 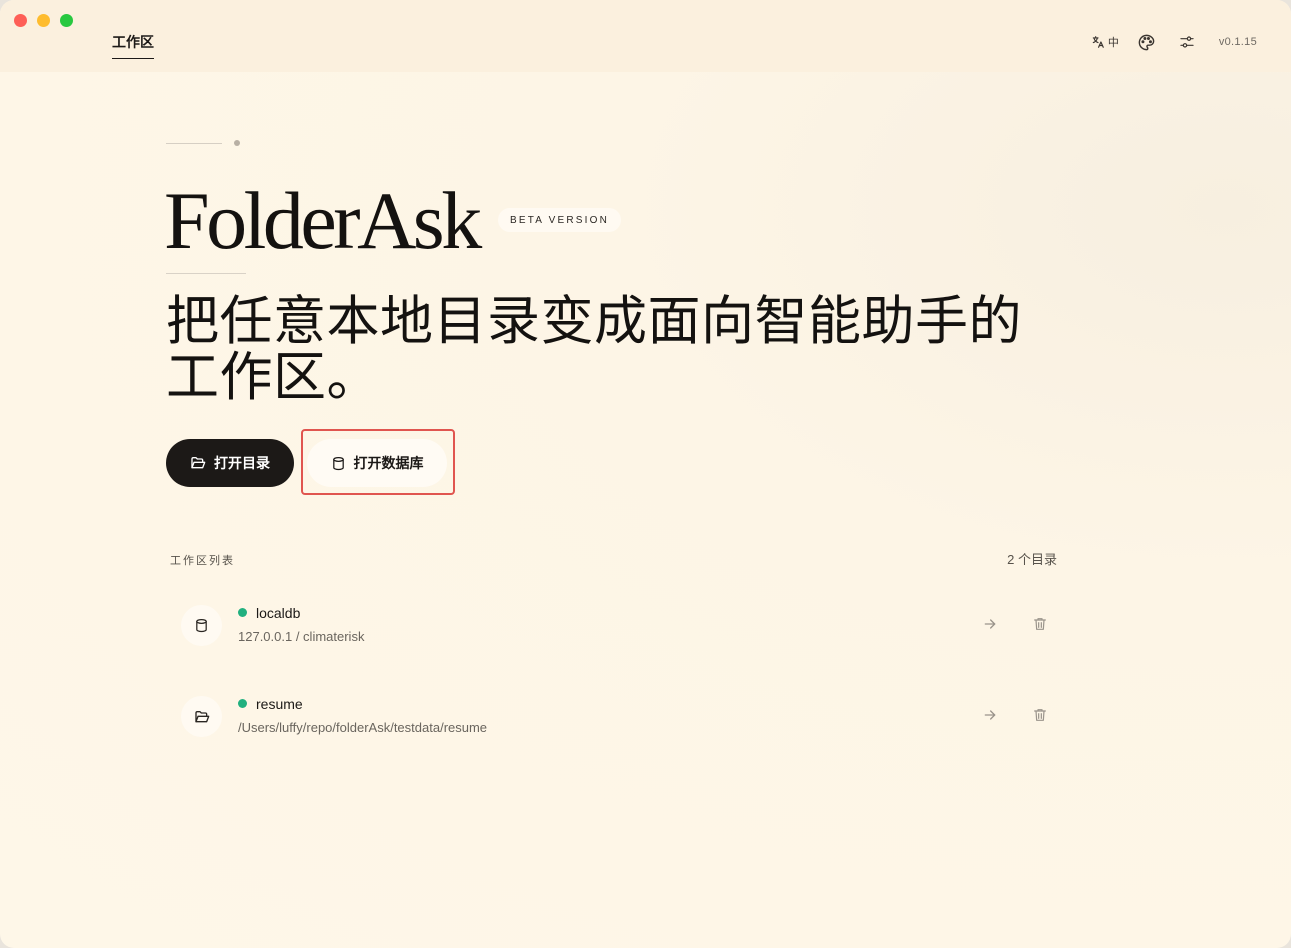 What do you see at coordinates (194, 143) in the screenshot?
I see `decorative-line` at bounding box center [194, 143].